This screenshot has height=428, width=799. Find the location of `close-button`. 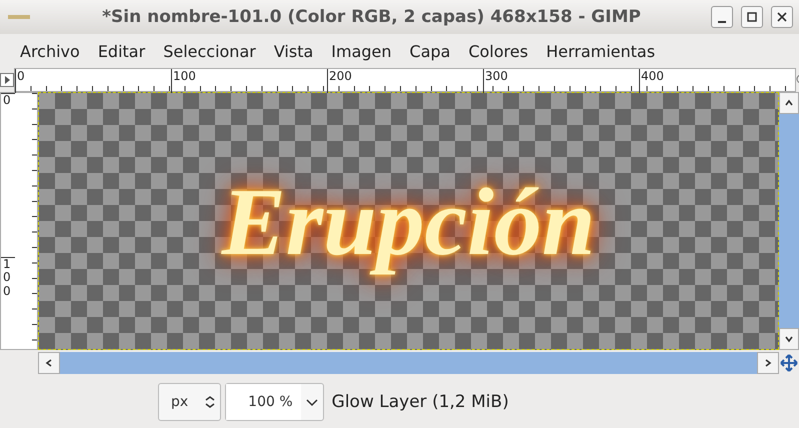

close-button is located at coordinates (782, 17).